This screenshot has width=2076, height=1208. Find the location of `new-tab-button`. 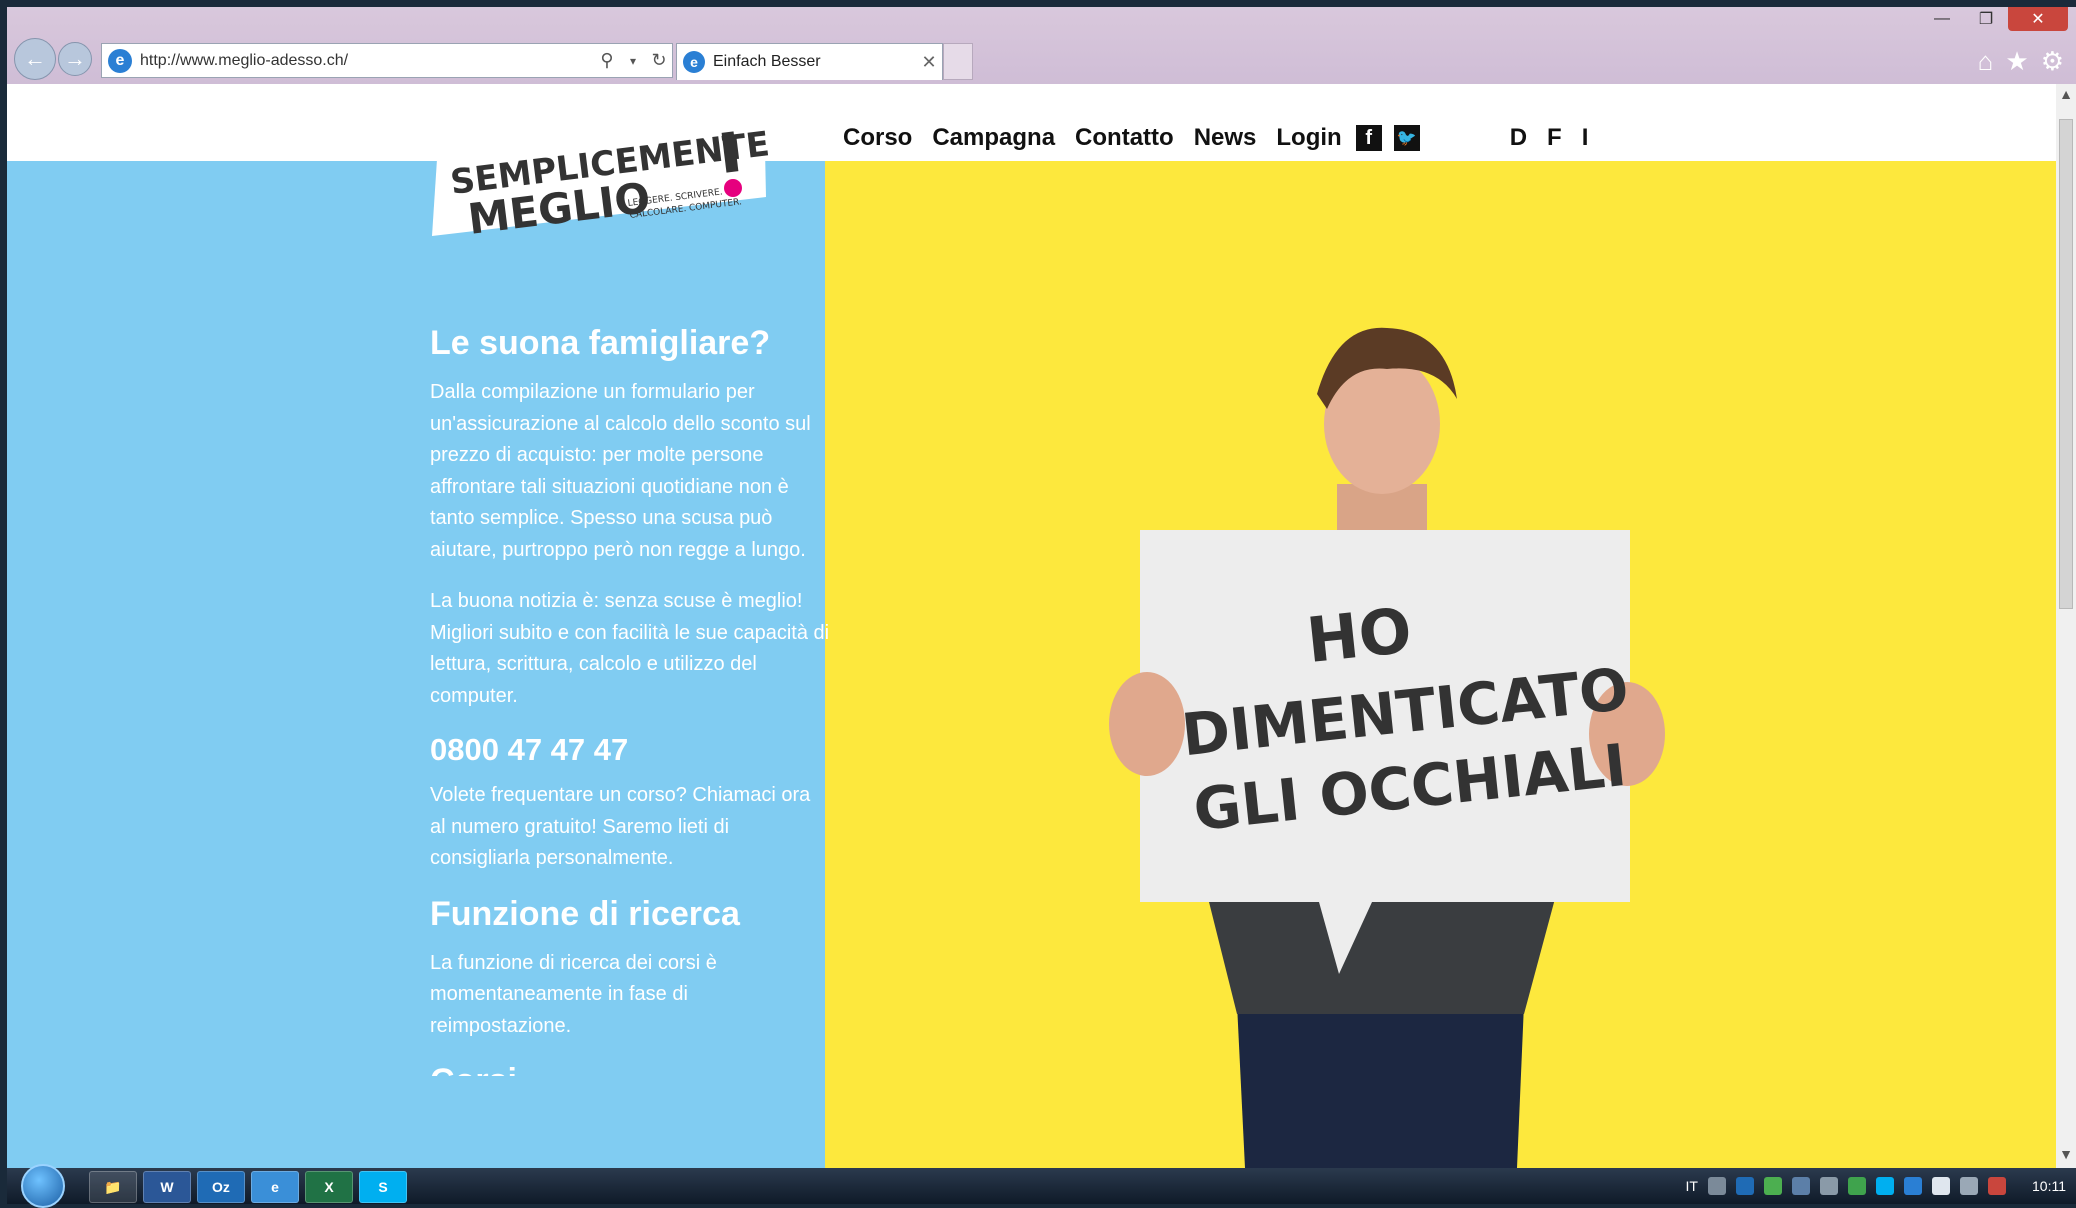

new-tab-button is located at coordinates (958, 61).